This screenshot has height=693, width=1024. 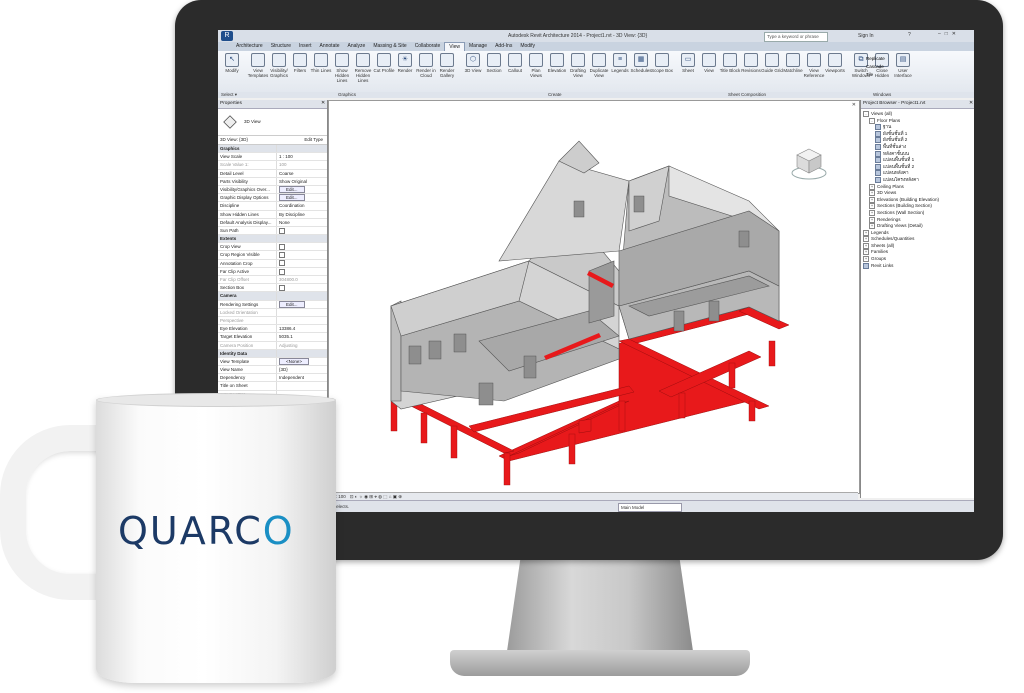 I want to click on remove-hidden-lines-button: Remove Hidden Lines, so click(x=363, y=68).